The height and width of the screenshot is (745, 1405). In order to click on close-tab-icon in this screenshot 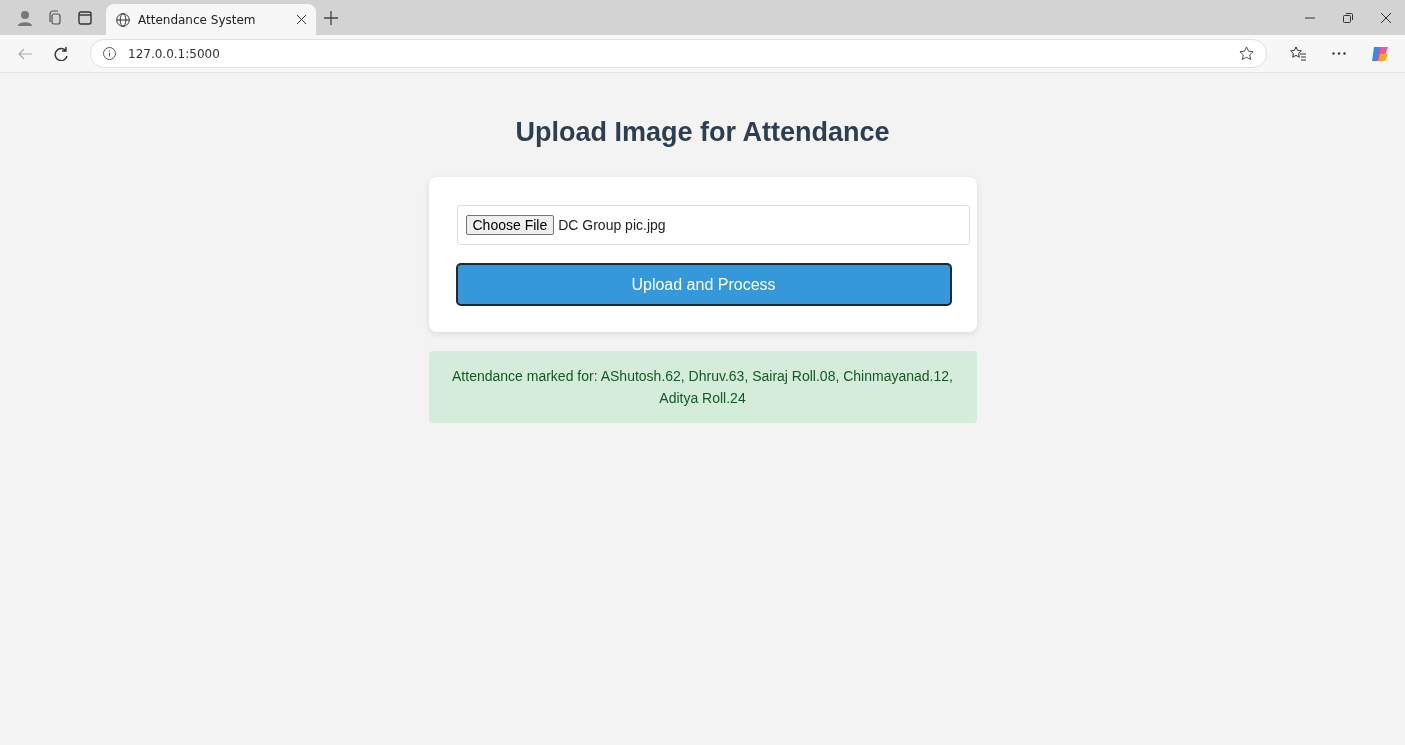, I will do `click(301, 19)`.